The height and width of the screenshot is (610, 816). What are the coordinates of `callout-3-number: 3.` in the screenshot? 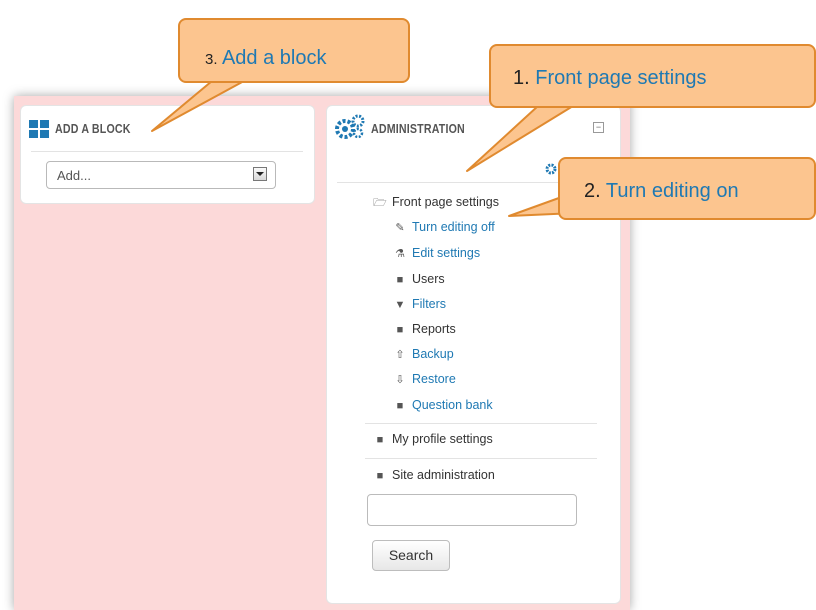 It's located at (211, 59).